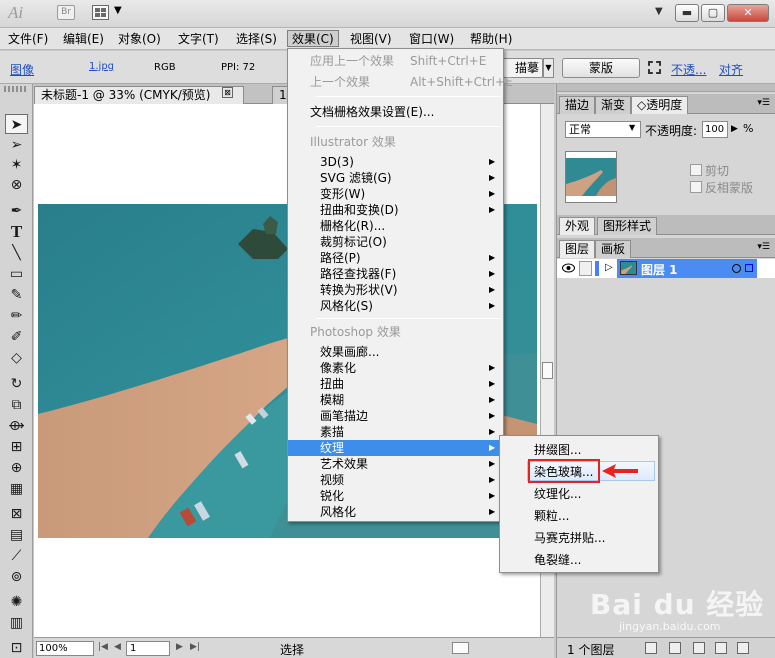 The height and width of the screenshot is (658, 775). Describe the element at coordinates (731, 69) in the screenshot. I see `align-link: 对齐` at that location.